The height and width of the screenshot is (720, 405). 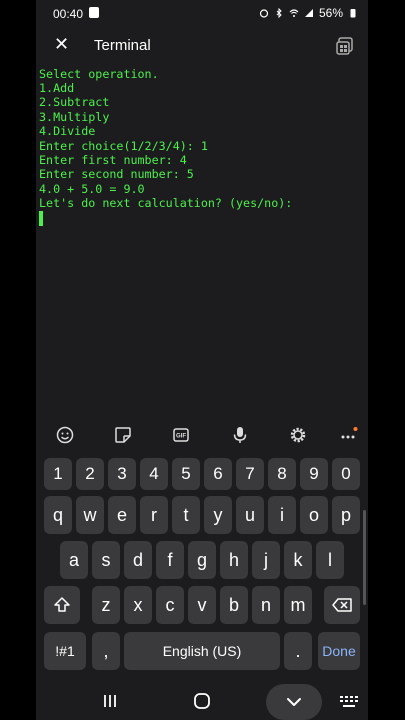 I want to click on key-c: c, so click(x=170, y=605).